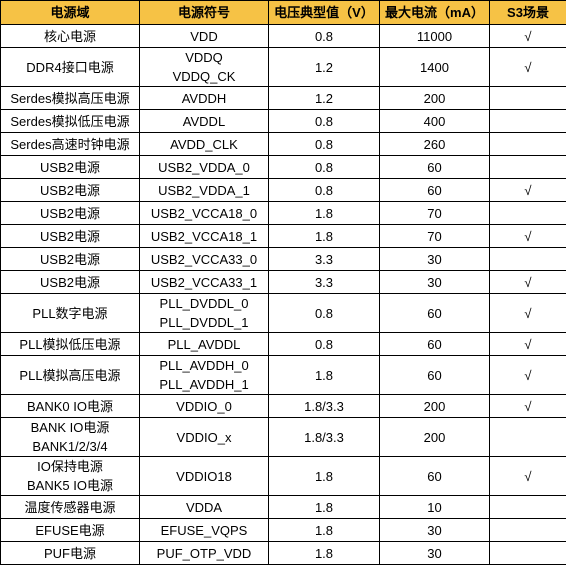  What do you see at coordinates (434, 236) in the screenshot?
I see `cell-max-current: 70` at bounding box center [434, 236].